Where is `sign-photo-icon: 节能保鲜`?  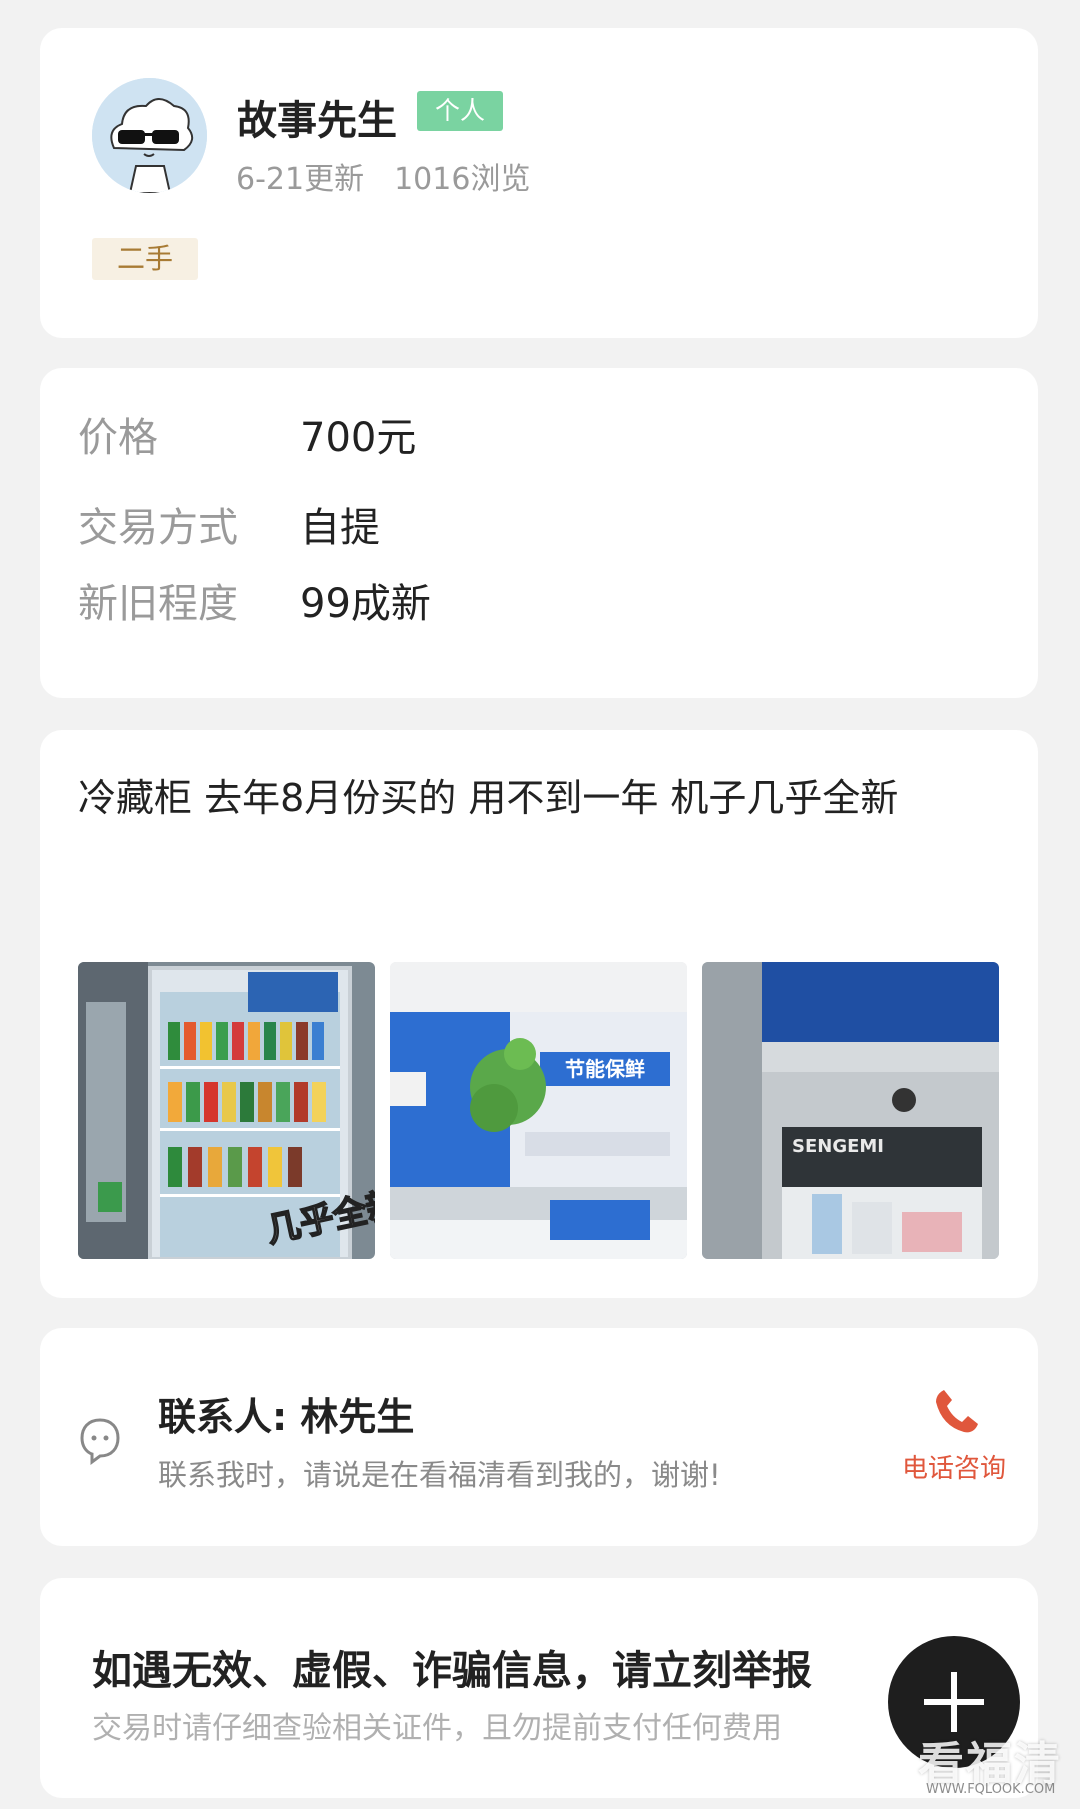 sign-photo-icon: 节能保鲜 is located at coordinates (538, 1110).